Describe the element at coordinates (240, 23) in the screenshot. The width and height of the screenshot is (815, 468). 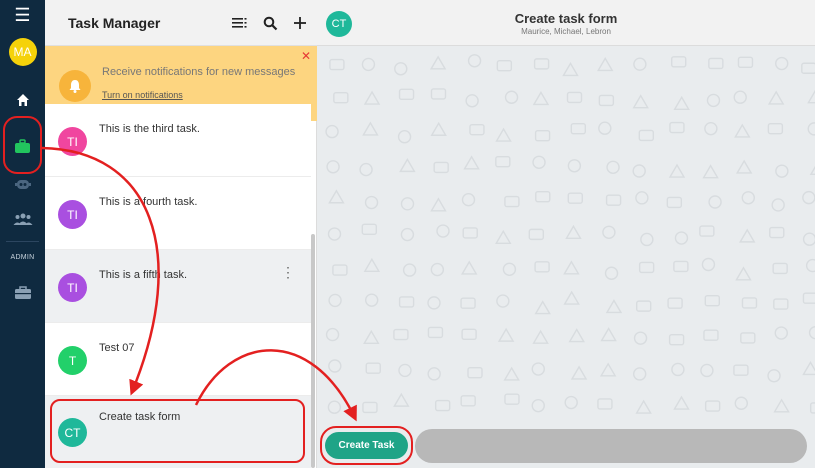
I see `sort-list-icon` at that location.